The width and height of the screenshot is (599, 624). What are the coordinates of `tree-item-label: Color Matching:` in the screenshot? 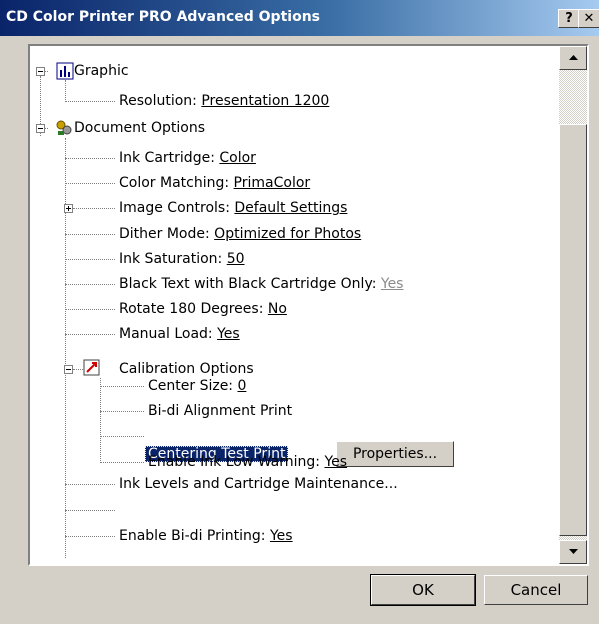 It's located at (176, 183).